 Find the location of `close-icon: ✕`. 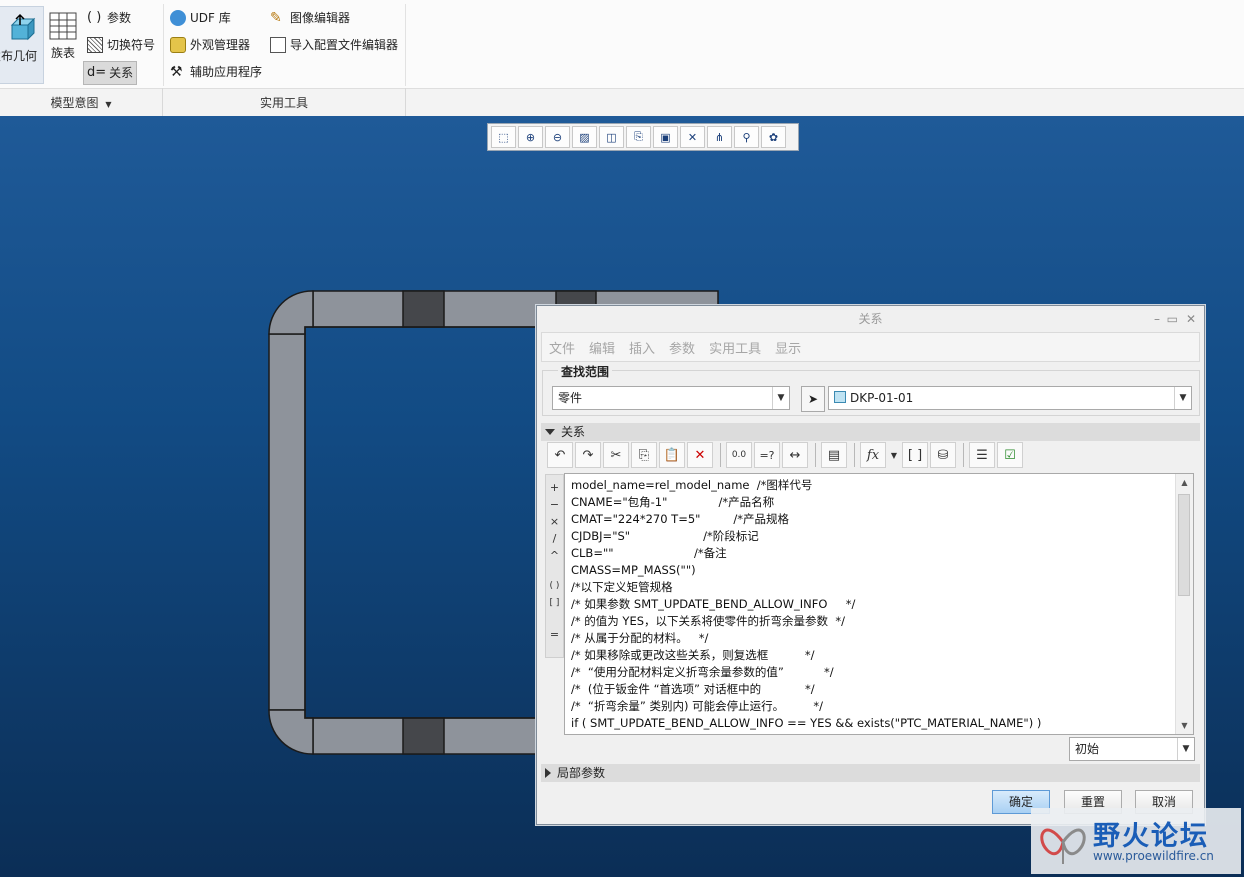

close-icon: ✕ is located at coordinates (1191, 319).